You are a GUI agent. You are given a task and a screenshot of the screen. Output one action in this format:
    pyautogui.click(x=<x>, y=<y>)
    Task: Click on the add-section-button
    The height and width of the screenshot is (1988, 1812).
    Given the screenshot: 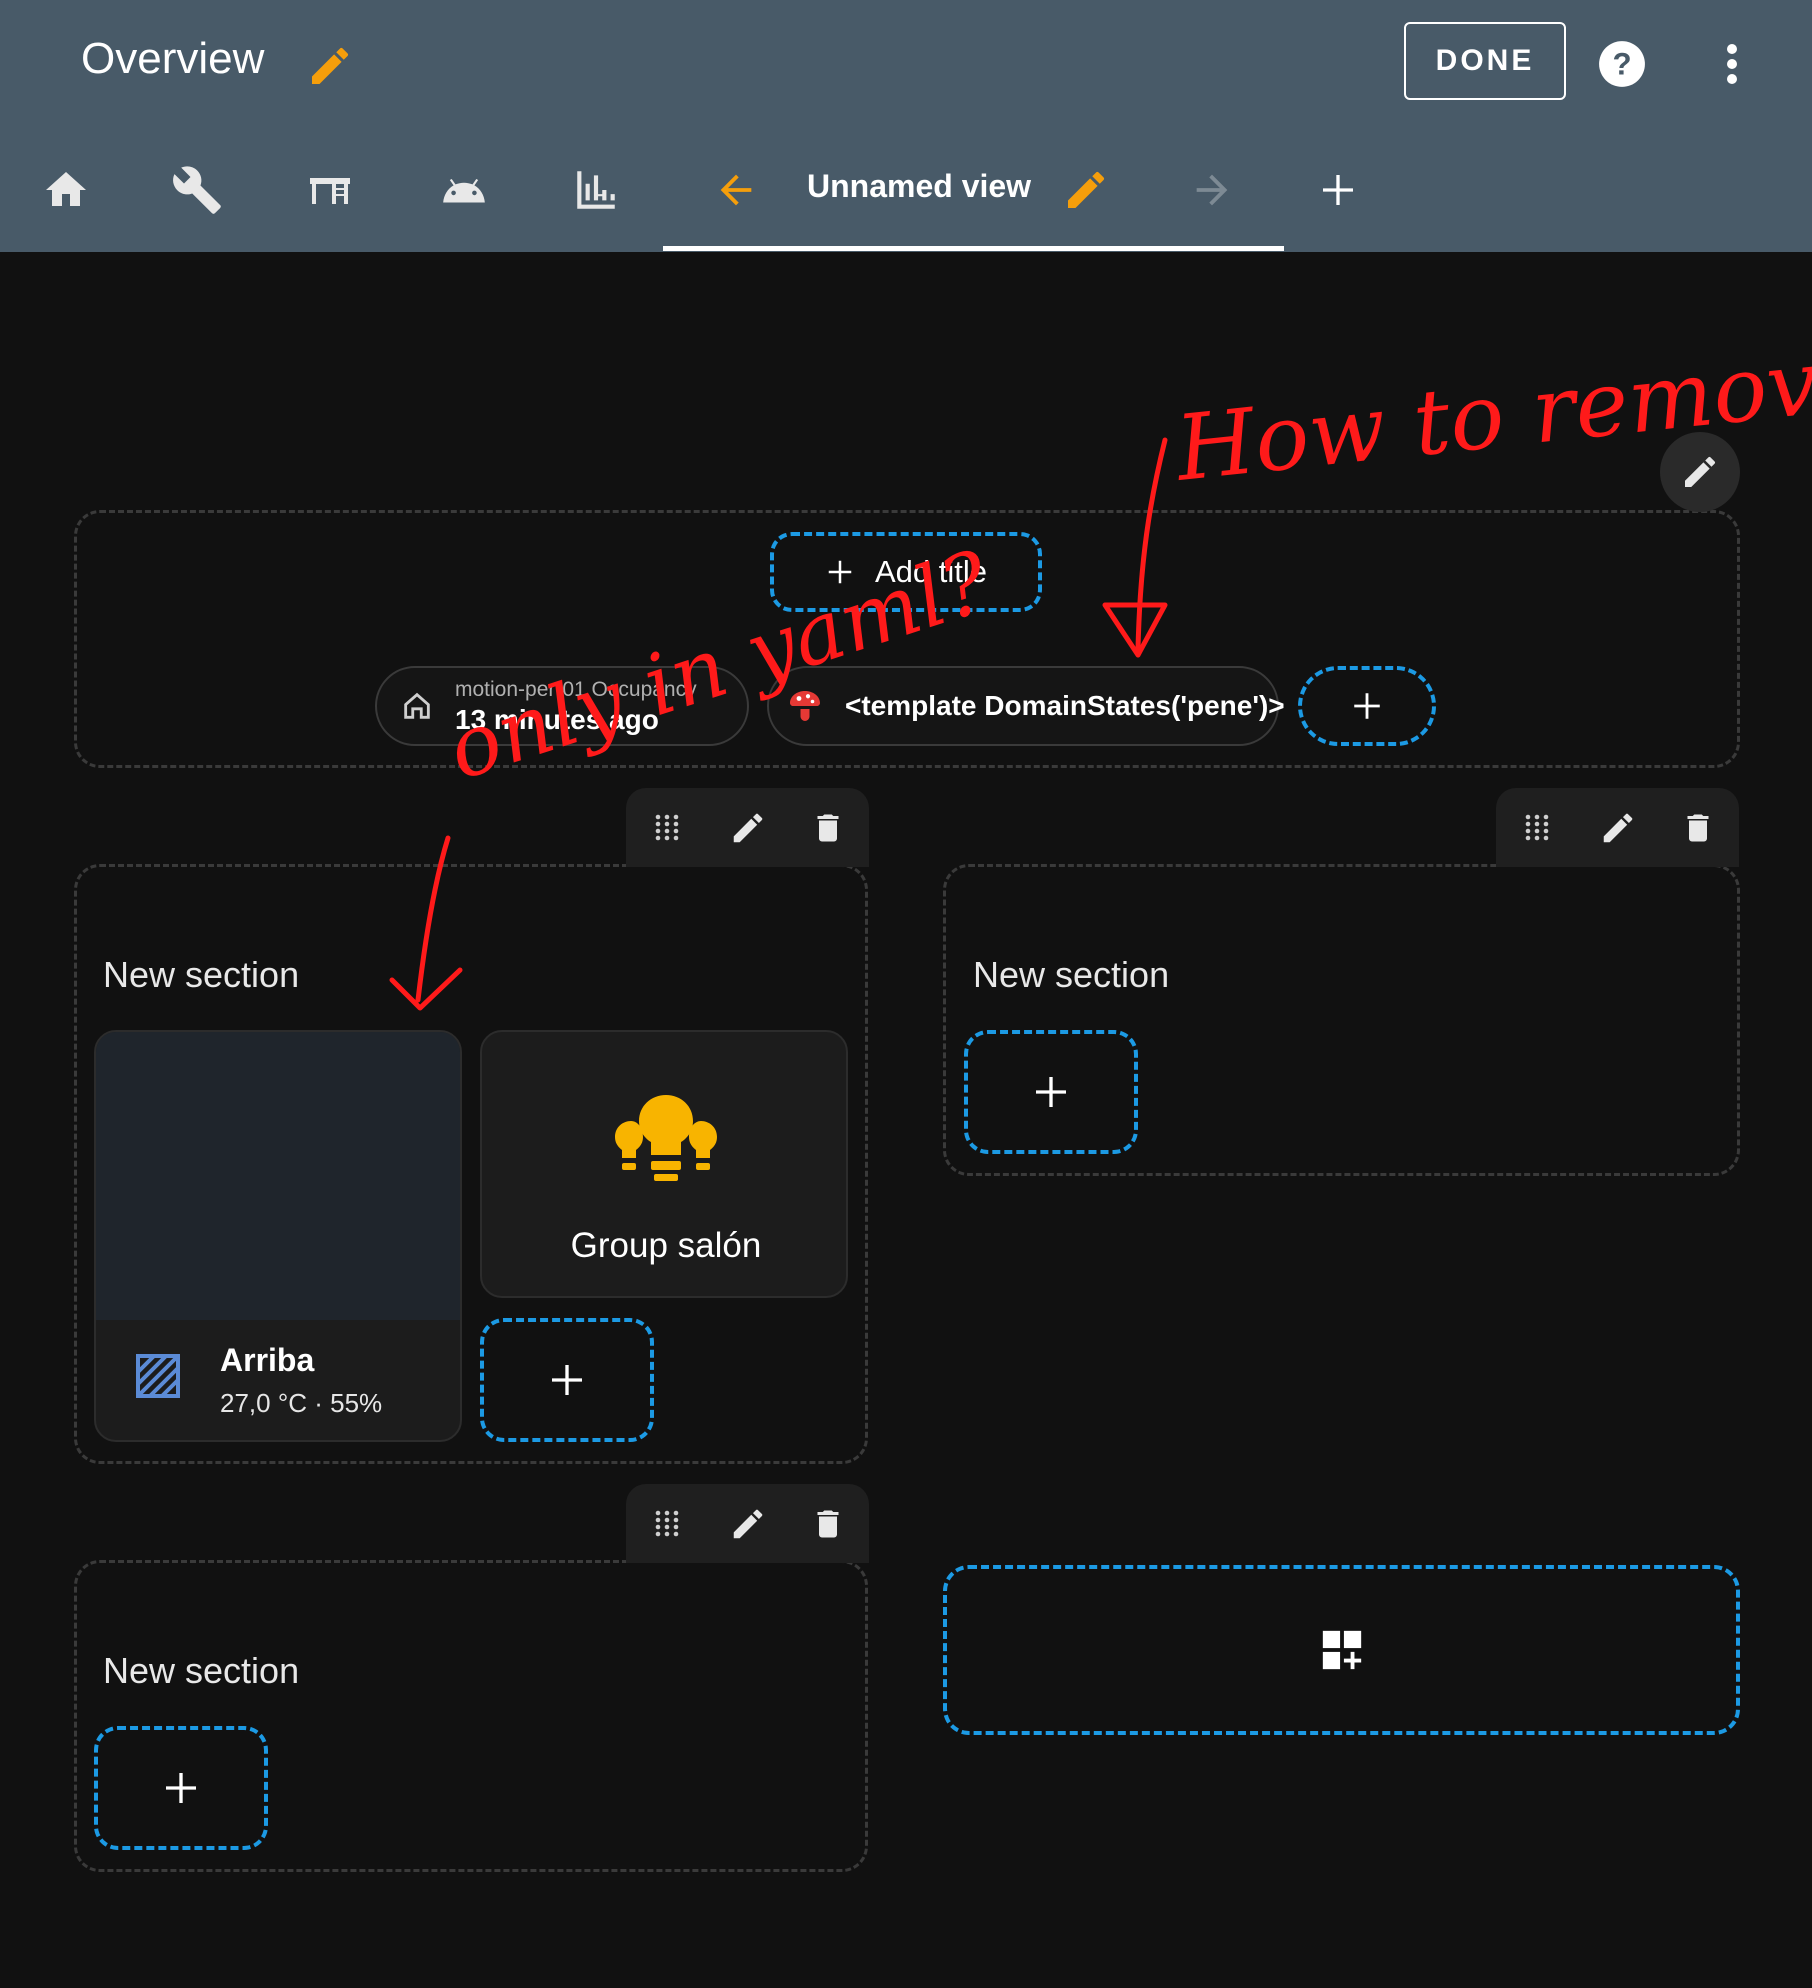 What is the action you would take?
    pyautogui.click(x=1341, y=1650)
    